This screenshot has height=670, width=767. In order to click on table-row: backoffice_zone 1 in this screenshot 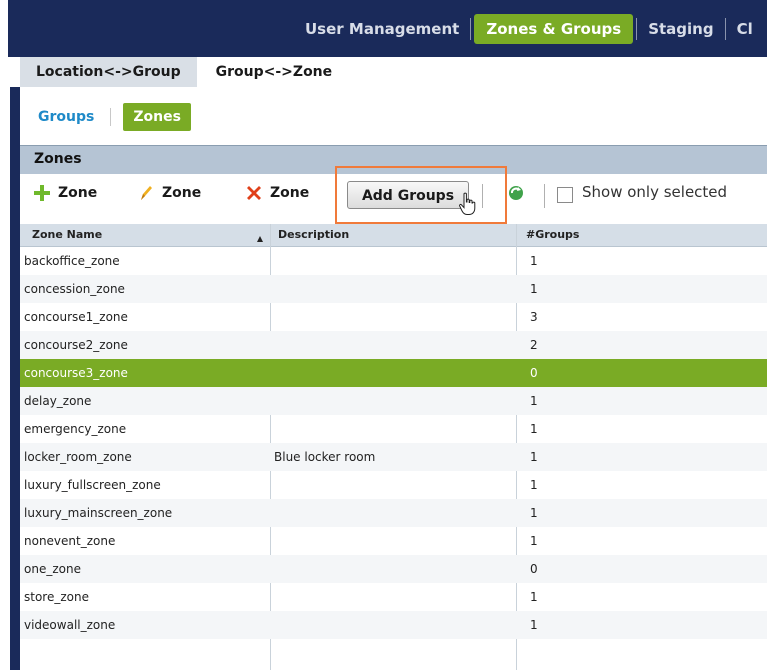, I will do `click(393, 261)`.